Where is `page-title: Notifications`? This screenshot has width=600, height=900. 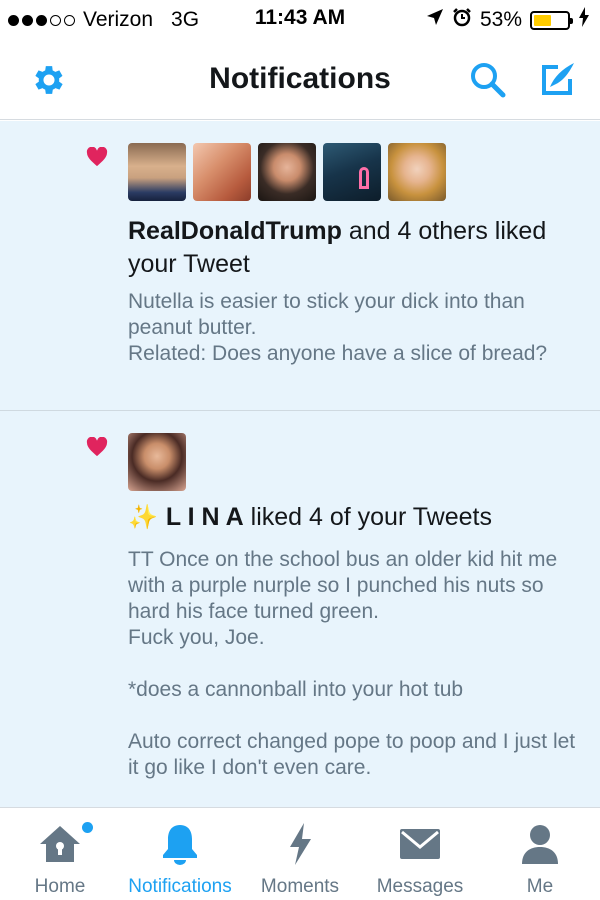
page-title: Notifications is located at coordinates (300, 78).